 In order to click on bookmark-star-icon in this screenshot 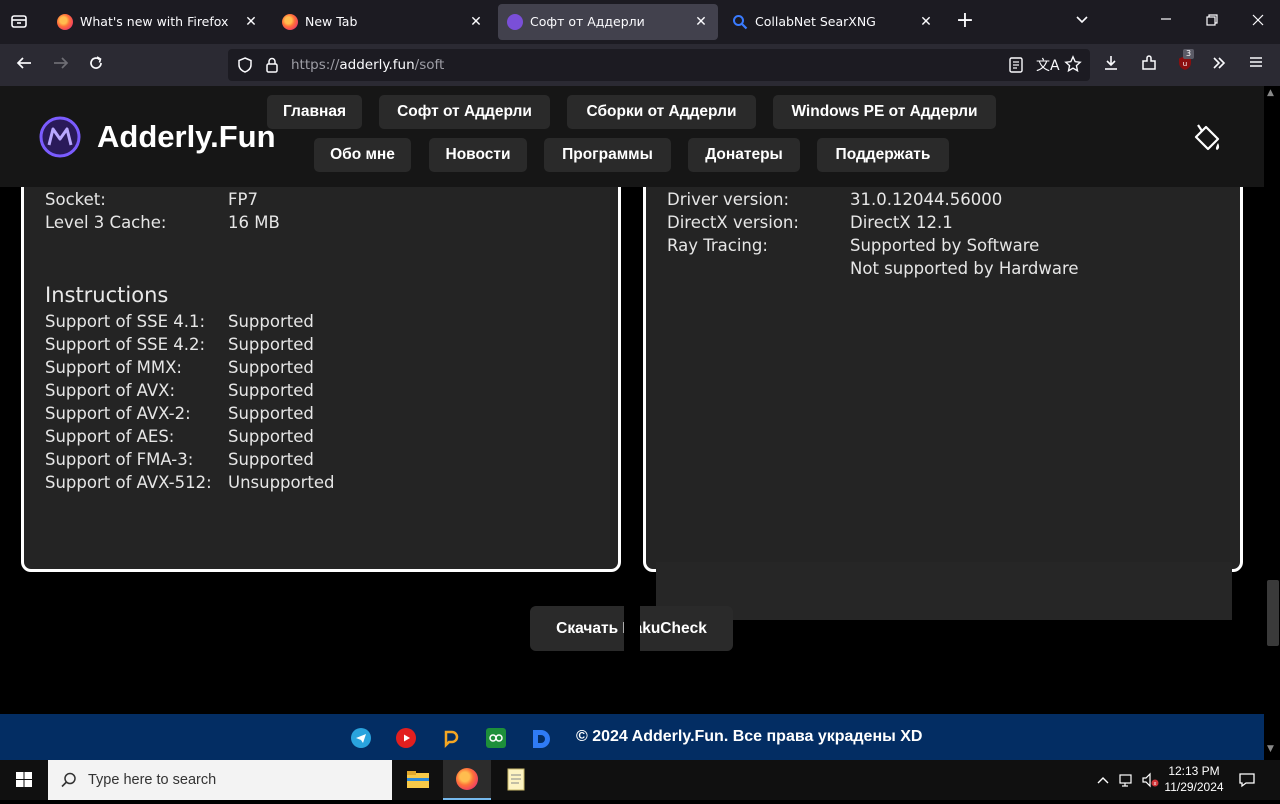, I will do `click(1073, 66)`.